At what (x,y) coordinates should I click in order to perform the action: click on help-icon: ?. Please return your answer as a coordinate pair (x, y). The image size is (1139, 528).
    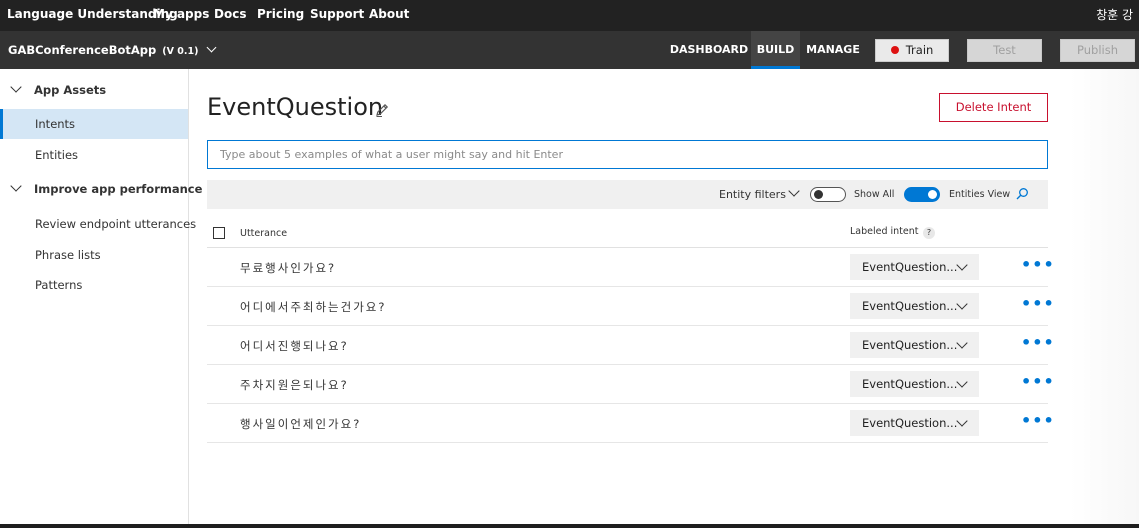
    Looking at the image, I should click on (929, 233).